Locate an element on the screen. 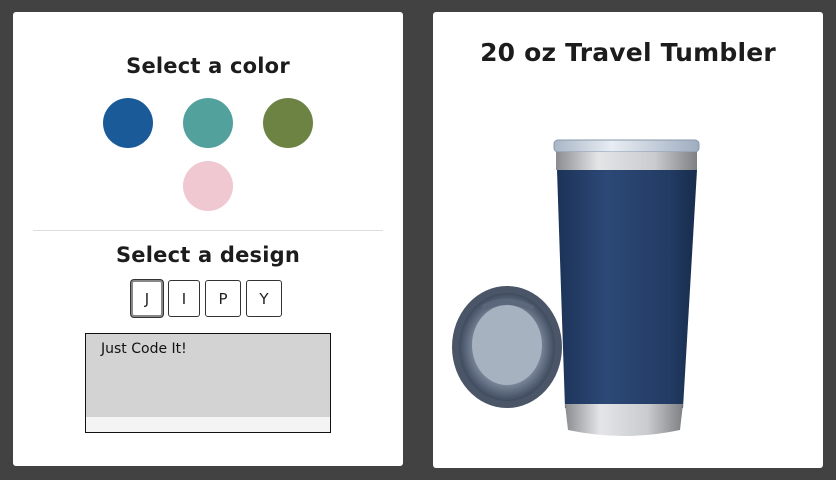  section-divider is located at coordinates (208, 230).